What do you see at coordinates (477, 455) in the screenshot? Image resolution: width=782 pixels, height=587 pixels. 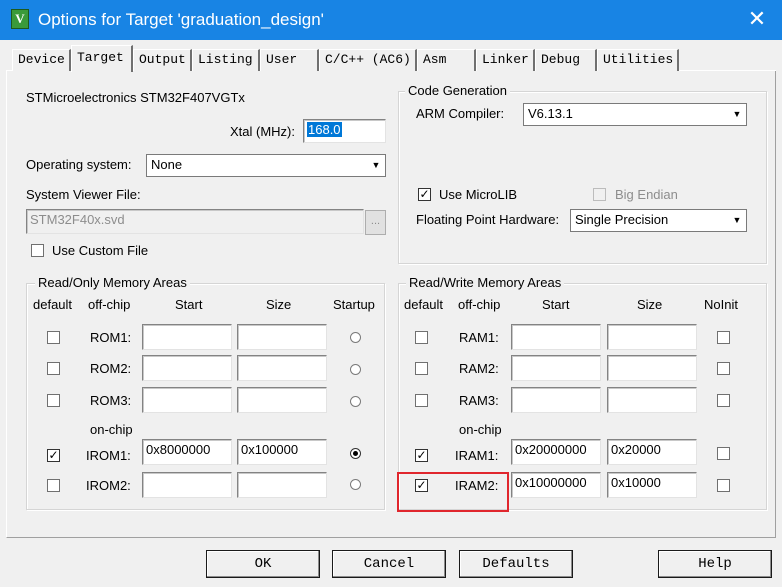 I see `iram1-label: IRAM1:` at bounding box center [477, 455].